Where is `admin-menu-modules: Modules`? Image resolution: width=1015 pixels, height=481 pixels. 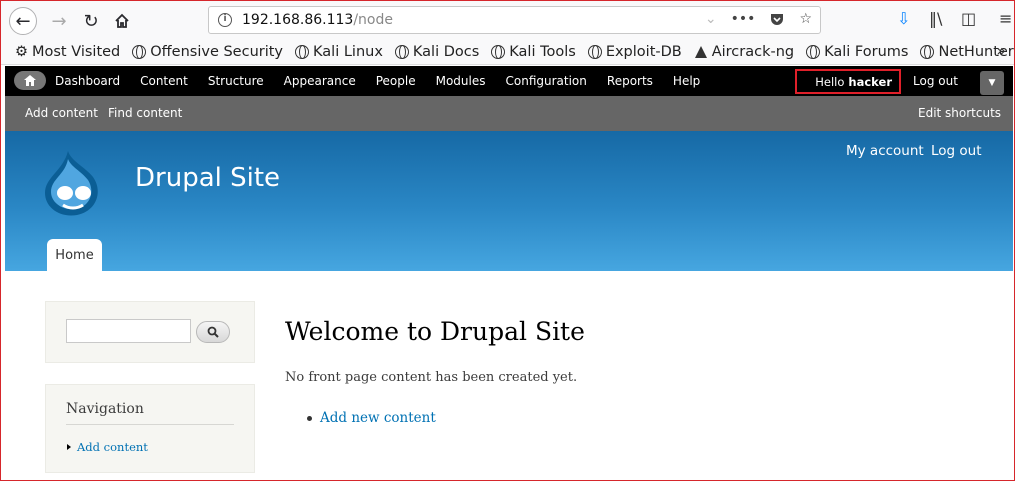
admin-menu-modules: Modules is located at coordinates (461, 81).